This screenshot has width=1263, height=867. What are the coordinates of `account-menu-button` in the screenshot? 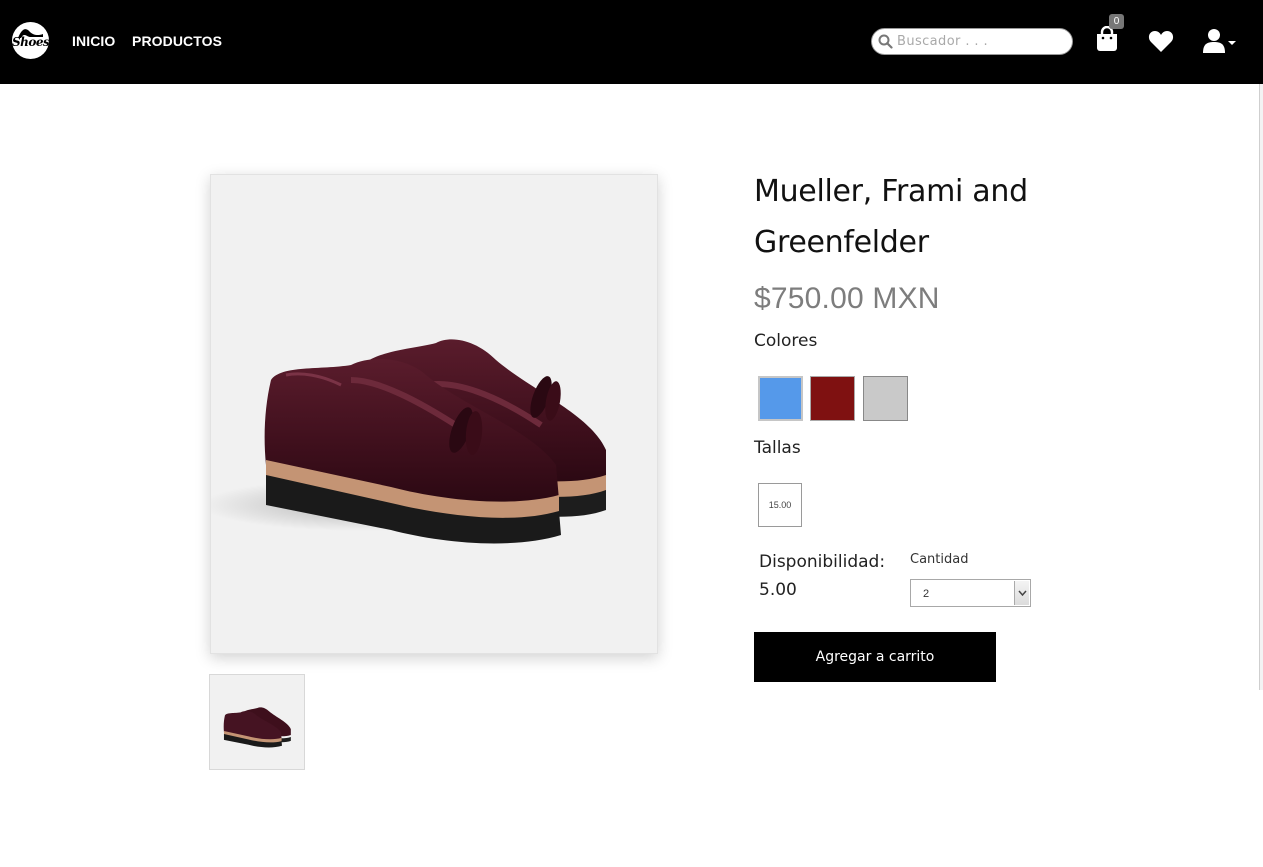 It's located at (1220, 41).